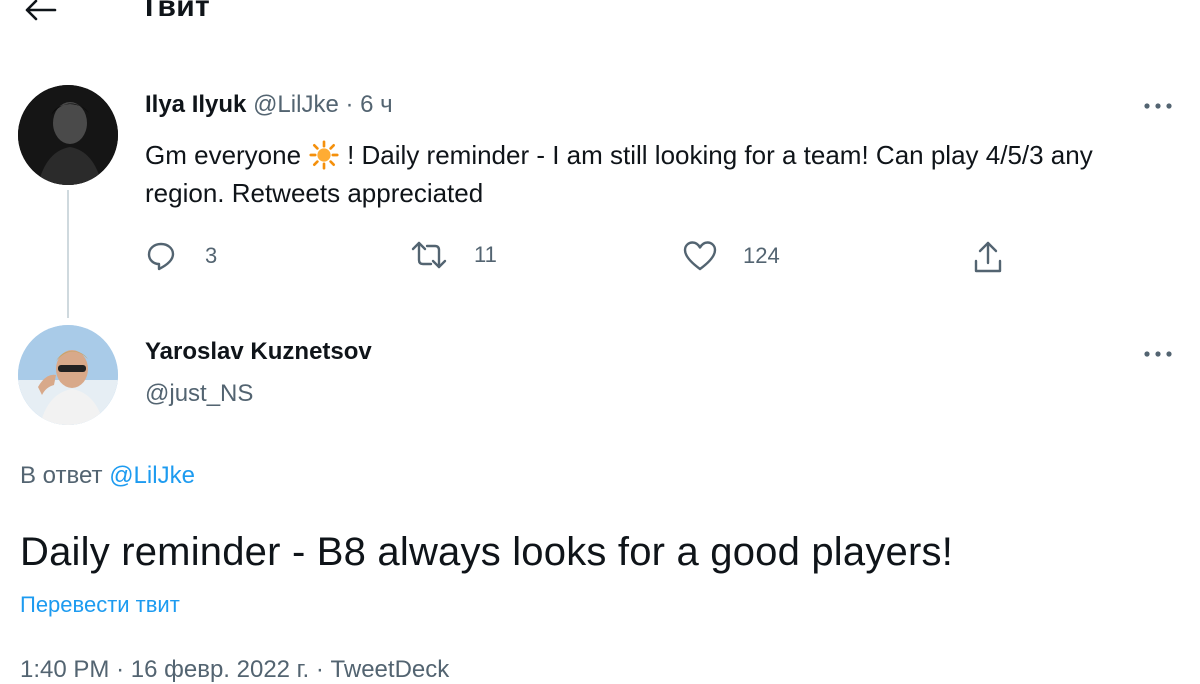  What do you see at coordinates (61, 475) in the screenshot?
I see `reply-prefix: В ответ` at bounding box center [61, 475].